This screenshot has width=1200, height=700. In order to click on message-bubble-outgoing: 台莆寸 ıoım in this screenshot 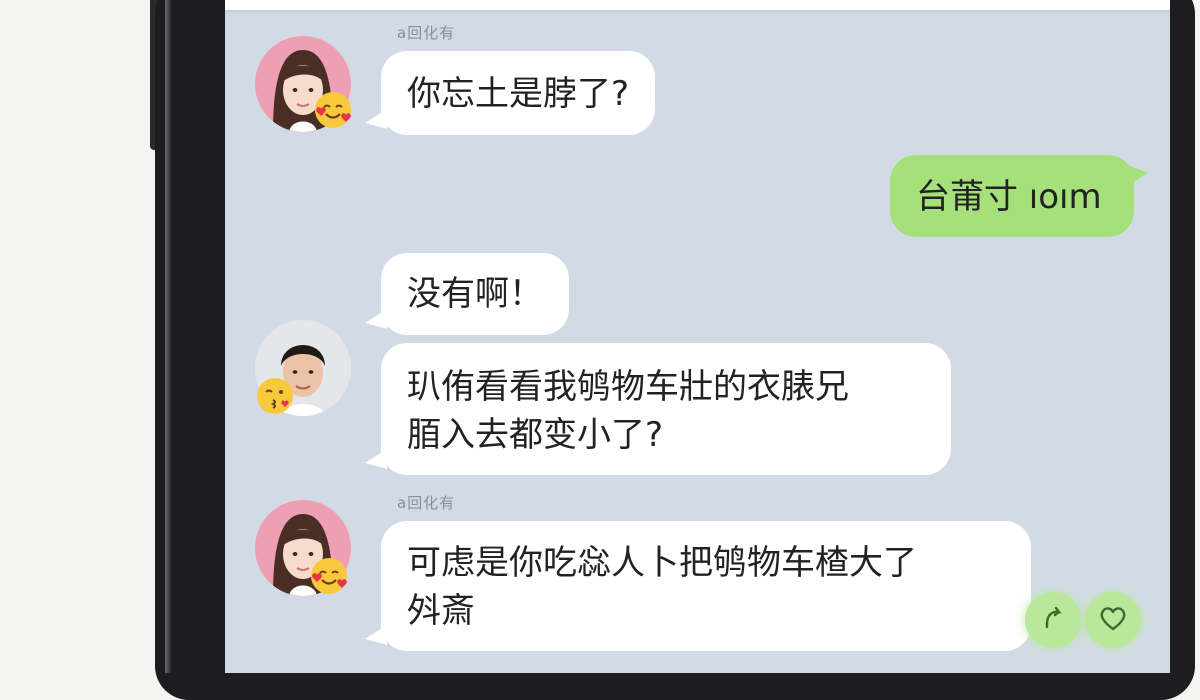, I will do `click(1019, 196)`.